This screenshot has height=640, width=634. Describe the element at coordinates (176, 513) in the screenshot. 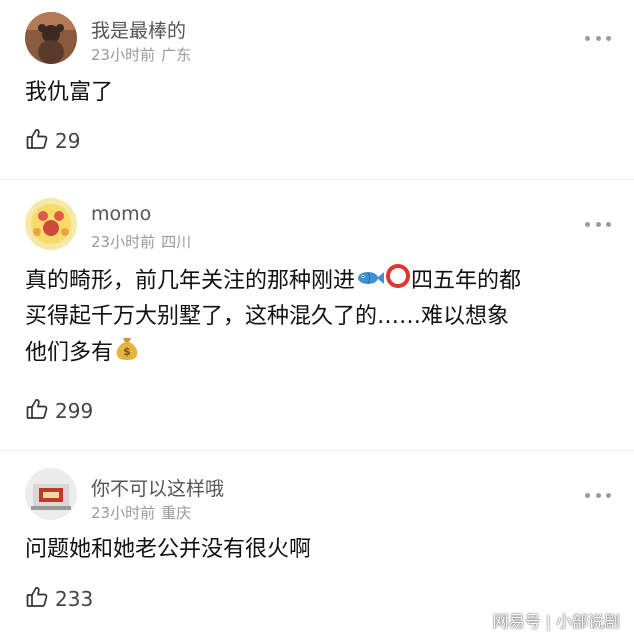

I see `comment-location: 重庆` at that location.